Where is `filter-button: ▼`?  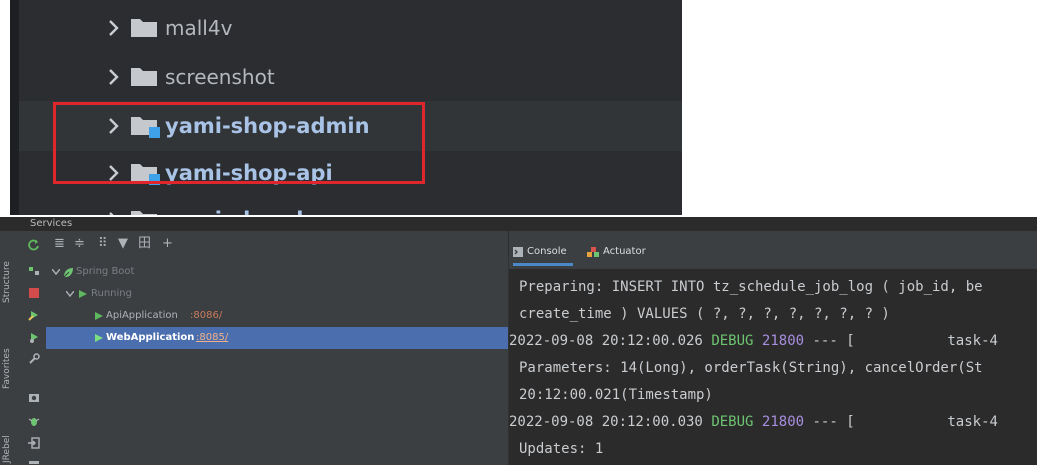 filter-button: ▼ is located at coordinates (123, 244).